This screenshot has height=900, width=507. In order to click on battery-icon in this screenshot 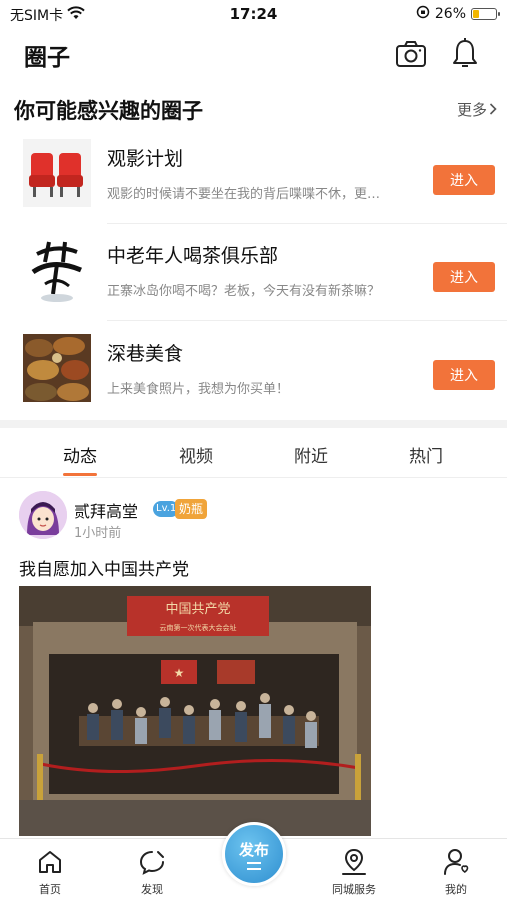, I will do `click(485, 14)`.